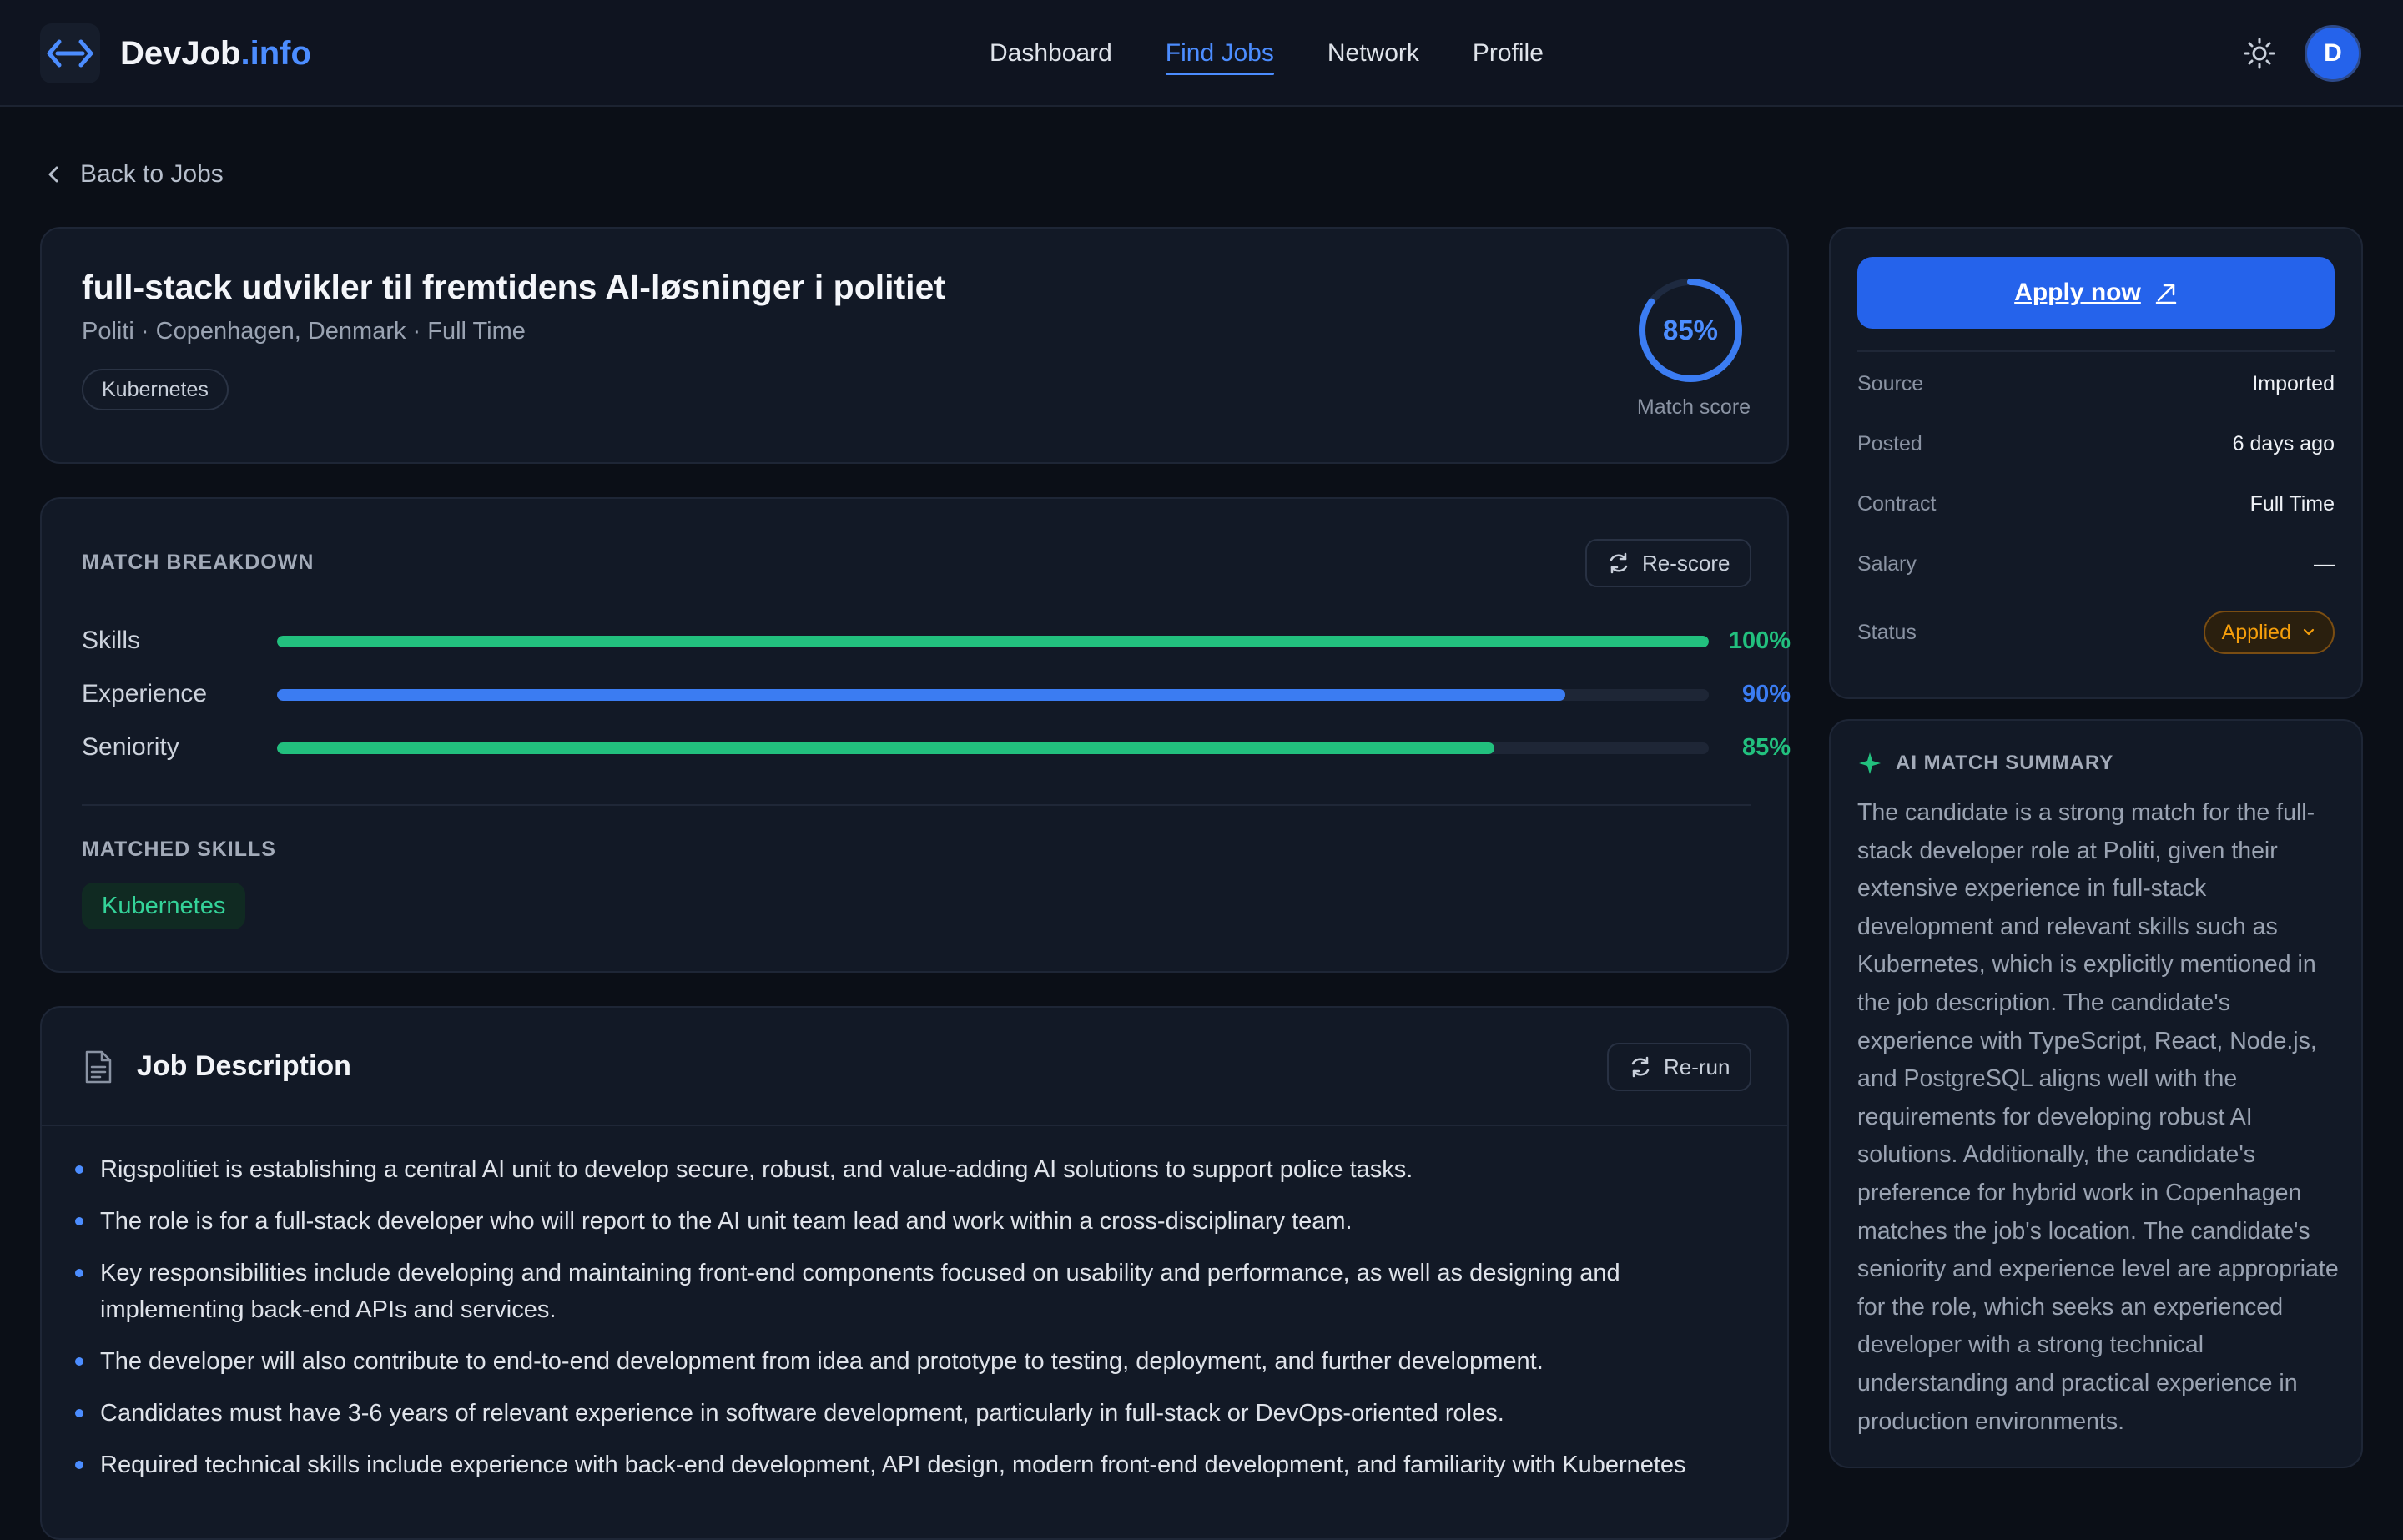 The image size is (2403, 1540). Describe the element at coordinates (1766, 694) in the screenshot. I see `breakdown-percent: 90%` at that location.